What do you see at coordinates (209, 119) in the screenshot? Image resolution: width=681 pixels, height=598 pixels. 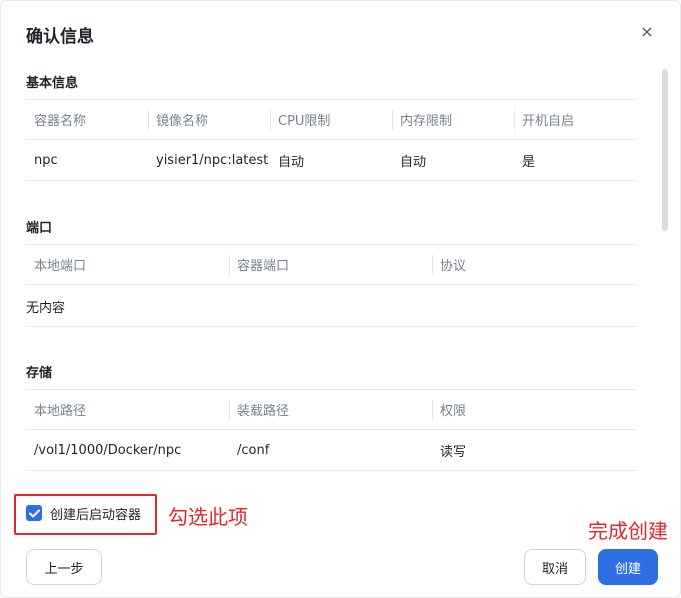 I see `column-header: 镜像名称` at bounding box center [209, 119].